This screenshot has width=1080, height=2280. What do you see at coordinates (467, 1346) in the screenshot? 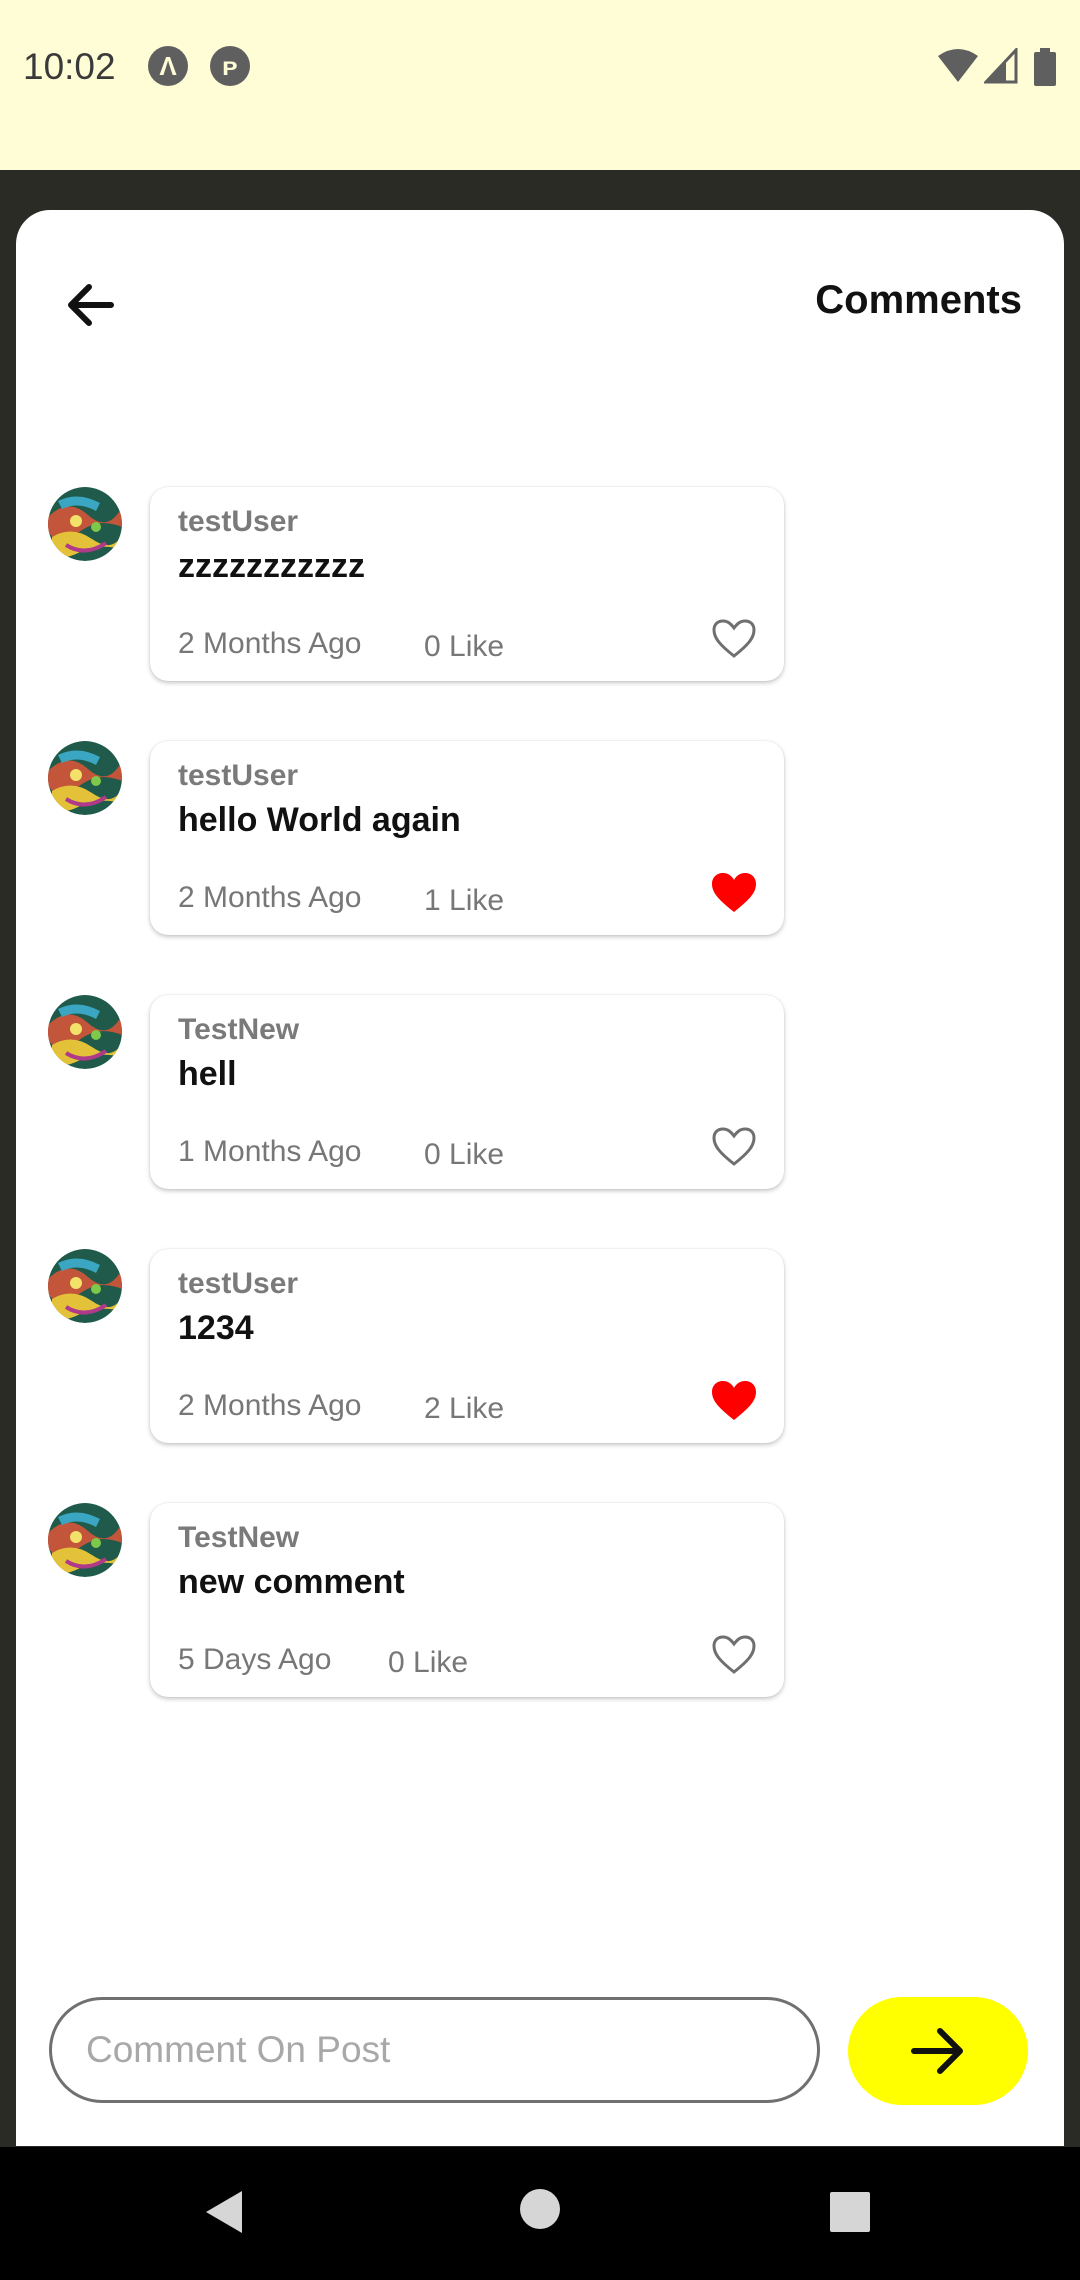
I see `comment-card: testUser 1234 2 Months Ago 2 Like` at bounding box center [467, 1346].